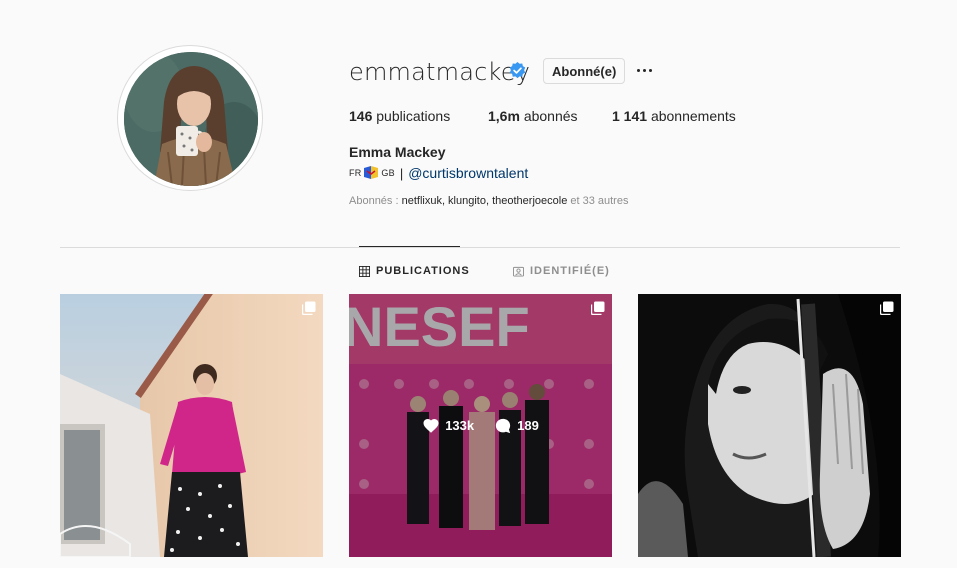 Image resolution: width=957 pixels, height=568 pixels. What do you see at coordinates (397, 152) in the screenshot?
I see `profile-full-name: Emma Mackey` at bounding box center [397, 152].